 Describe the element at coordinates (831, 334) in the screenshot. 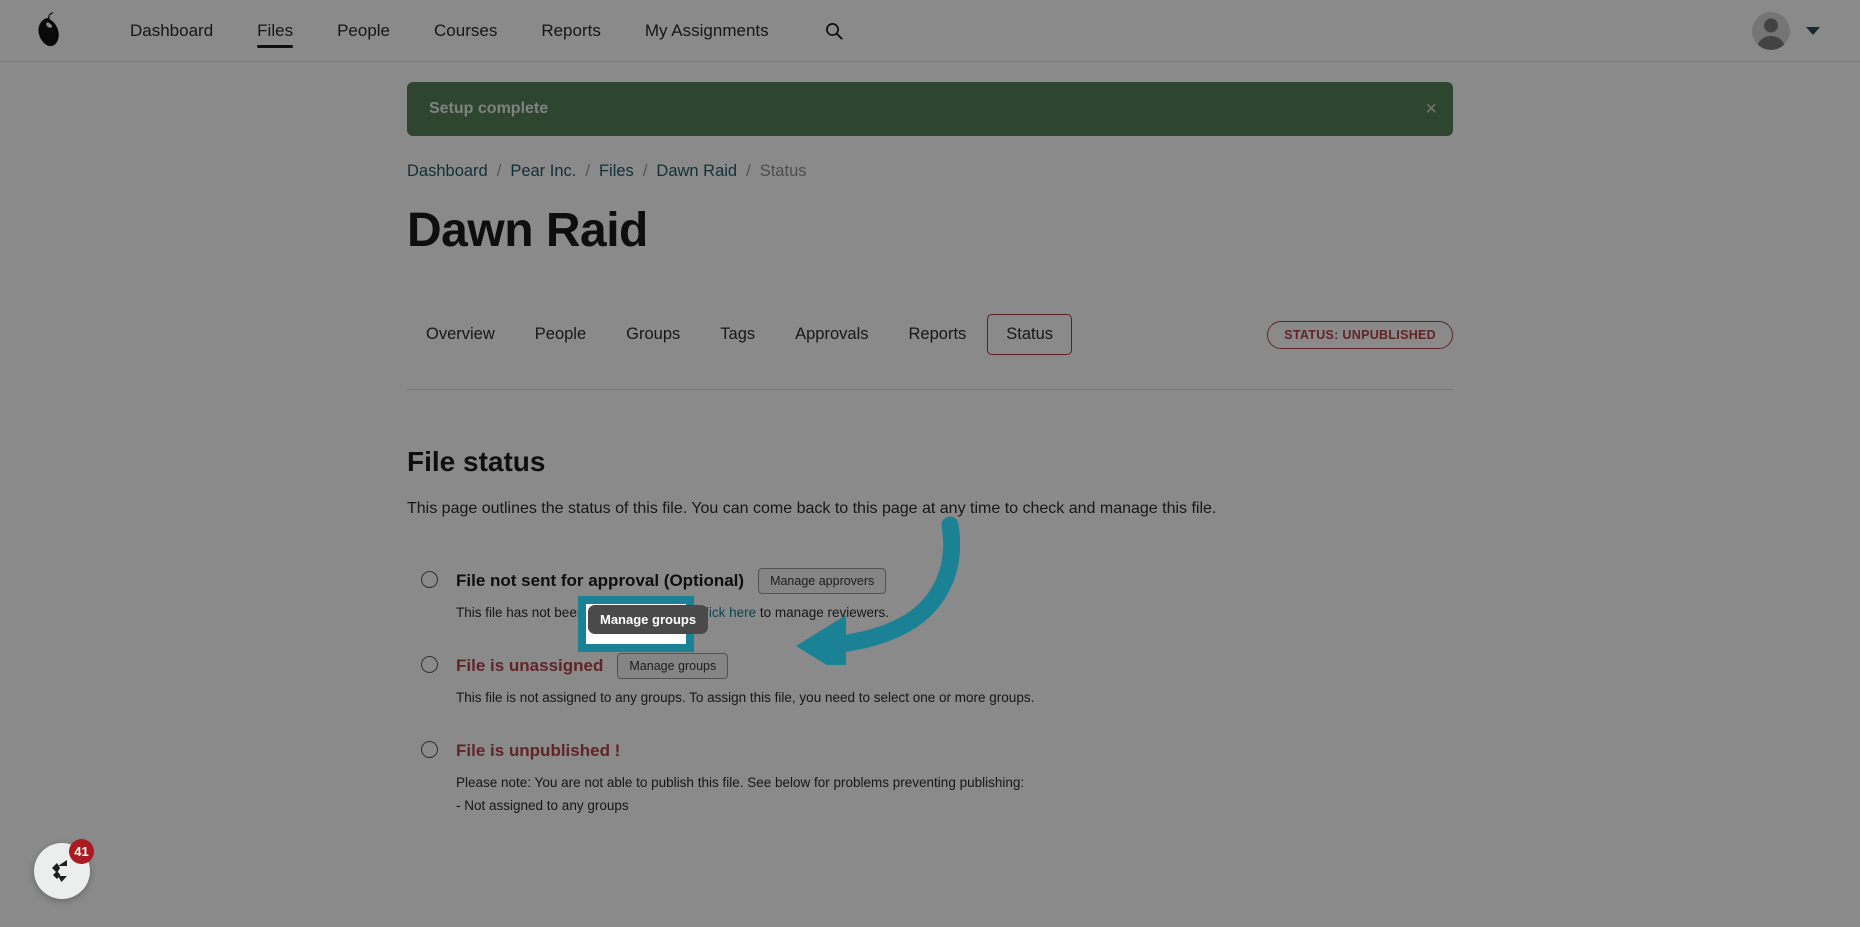

I see `tab-approvals: Approvals` at that location.